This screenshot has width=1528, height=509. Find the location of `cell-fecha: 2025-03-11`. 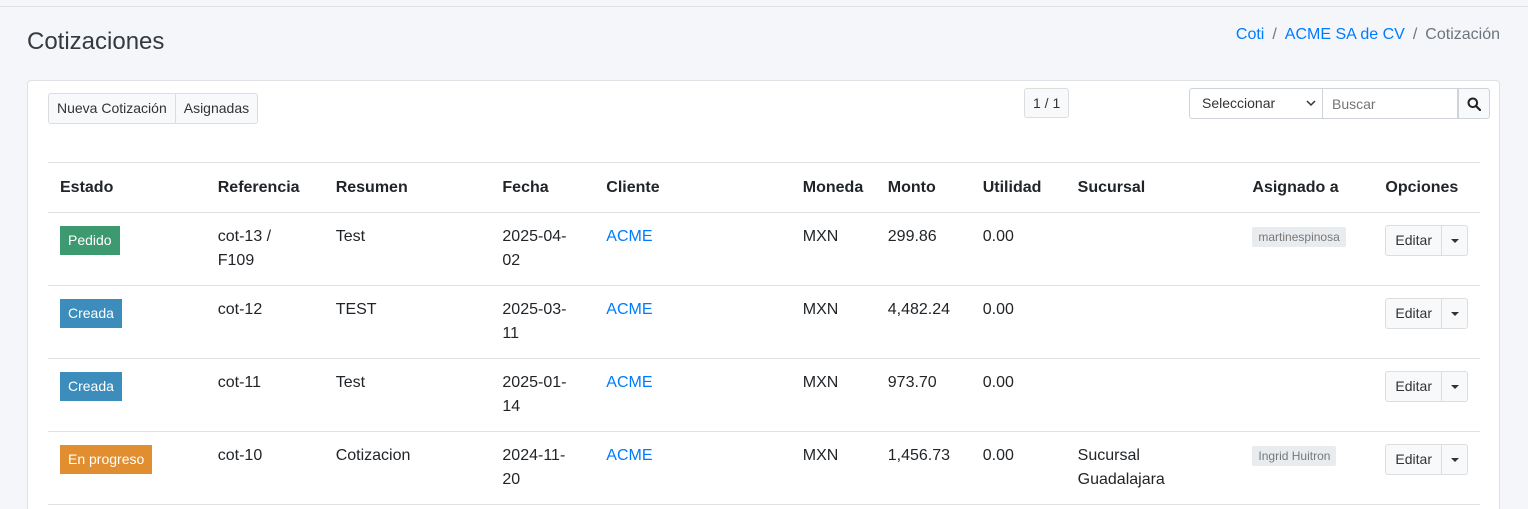

cell-fecha: 2025-03-11 is located at coordinates (542, 322).